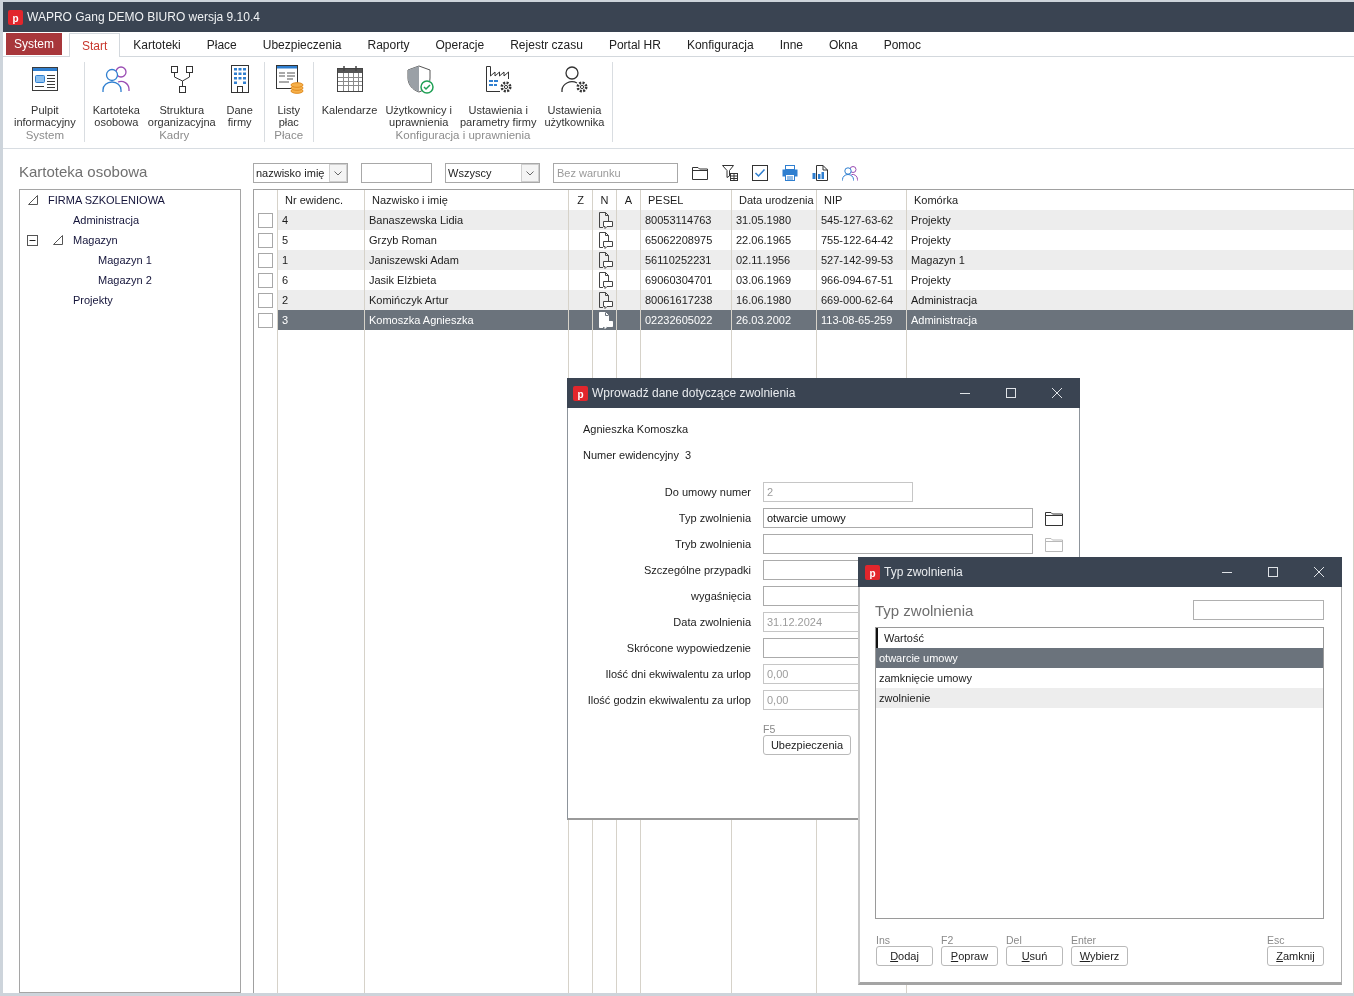  Describe the element at coordinates (1099, 658) in the screenshot. I see `list-item: otwarcie umowy` at that location.